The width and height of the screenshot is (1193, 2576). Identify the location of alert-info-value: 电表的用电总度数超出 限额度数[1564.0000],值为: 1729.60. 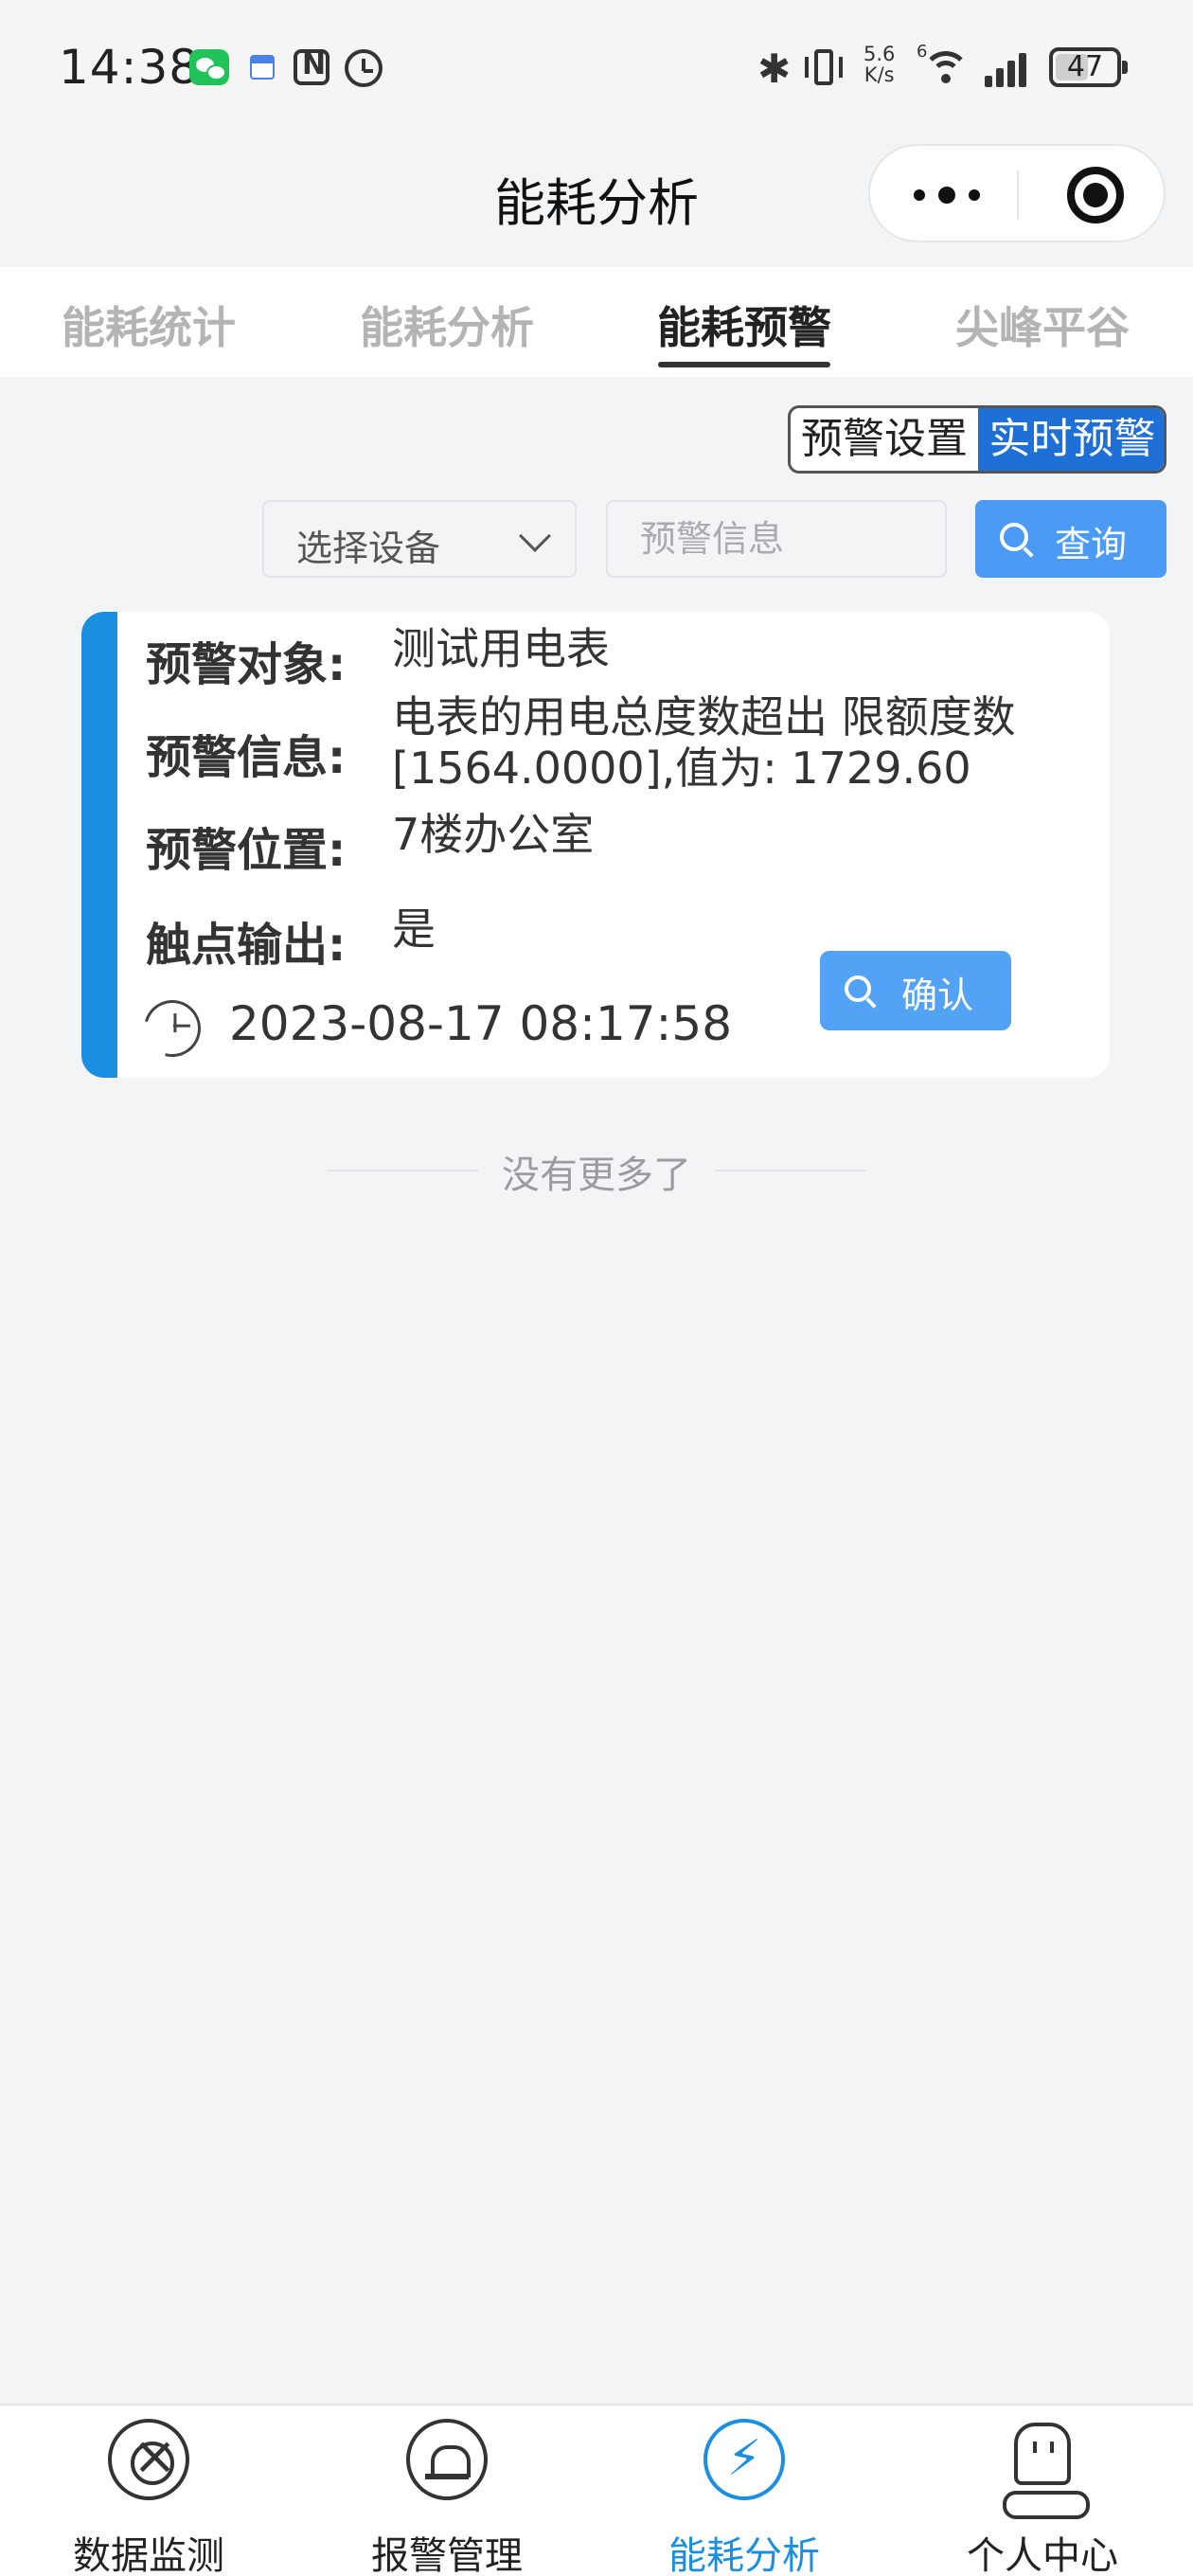
(704, 742).